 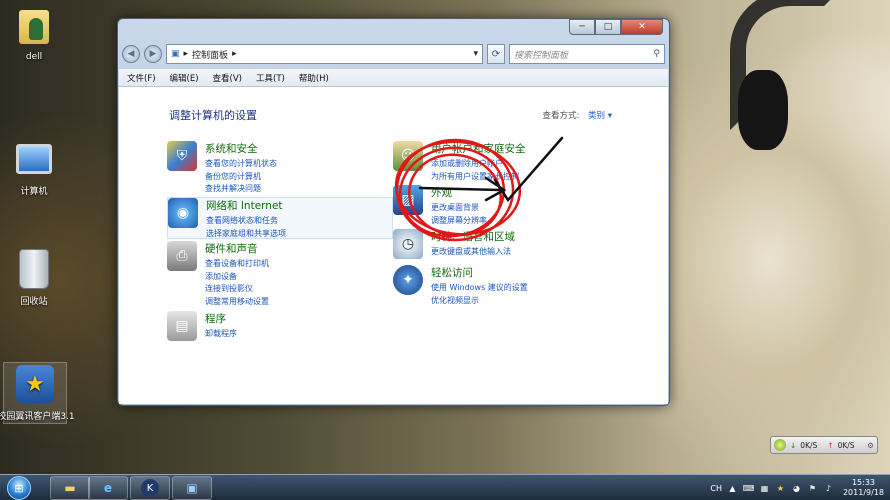 I want to click on taskbar-ie: e, so click(x=108, y=488).